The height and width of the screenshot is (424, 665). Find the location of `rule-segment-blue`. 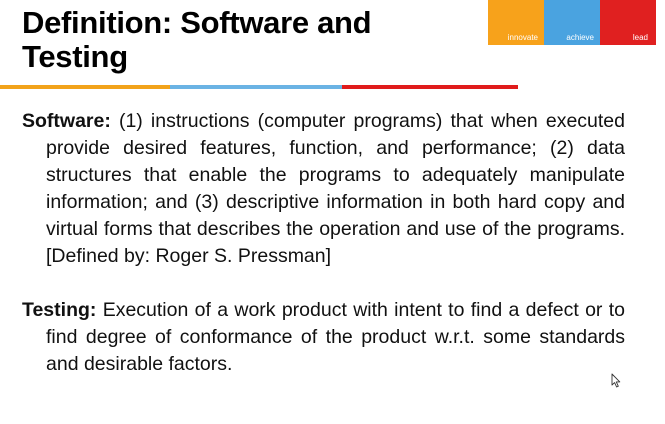

rule-segment-blue is located at coordinates (256, 87).